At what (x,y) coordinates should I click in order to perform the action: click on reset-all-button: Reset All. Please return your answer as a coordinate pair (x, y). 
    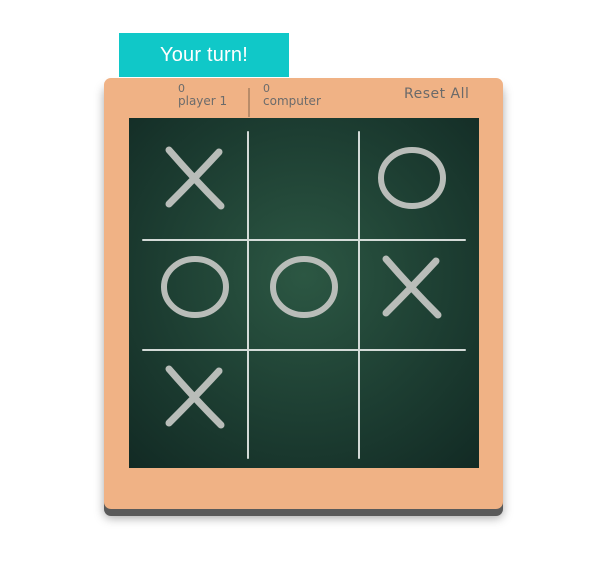
    Looking at the image, I should click on (436, 94).